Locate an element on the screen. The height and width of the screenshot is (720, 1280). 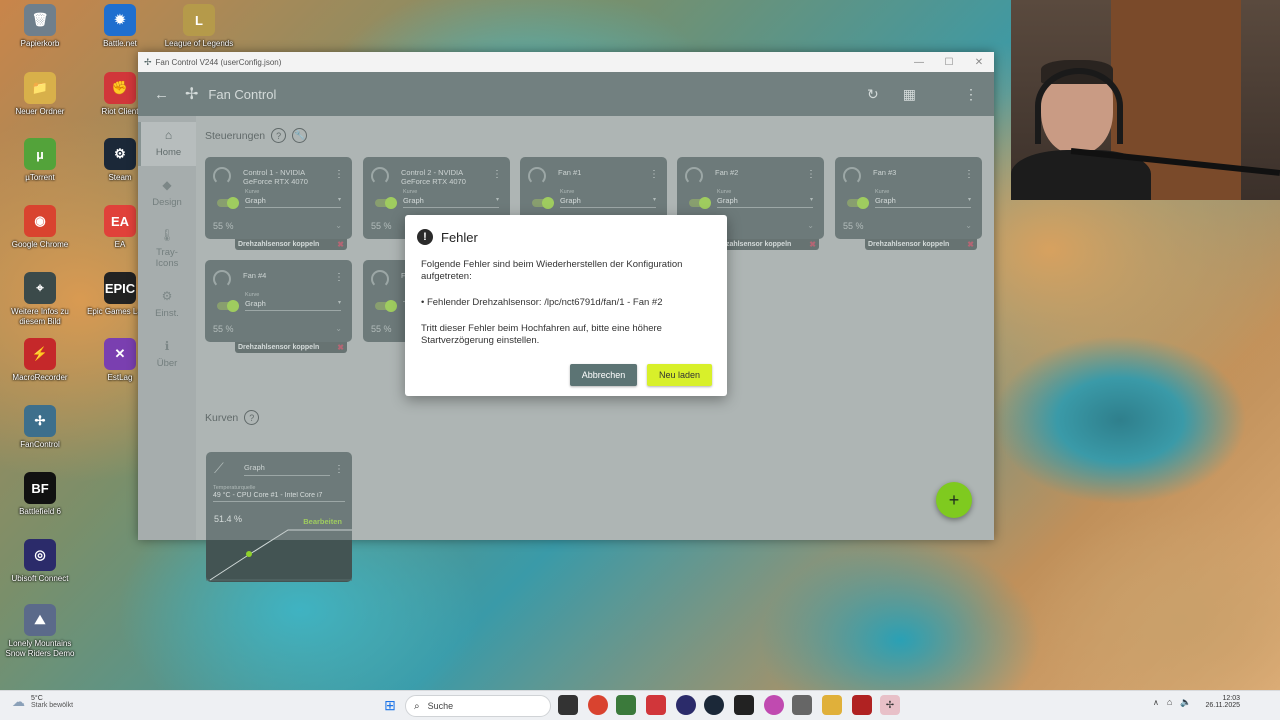
desktop-icon-label: Google Chrome is located at coordinates (40, 244).